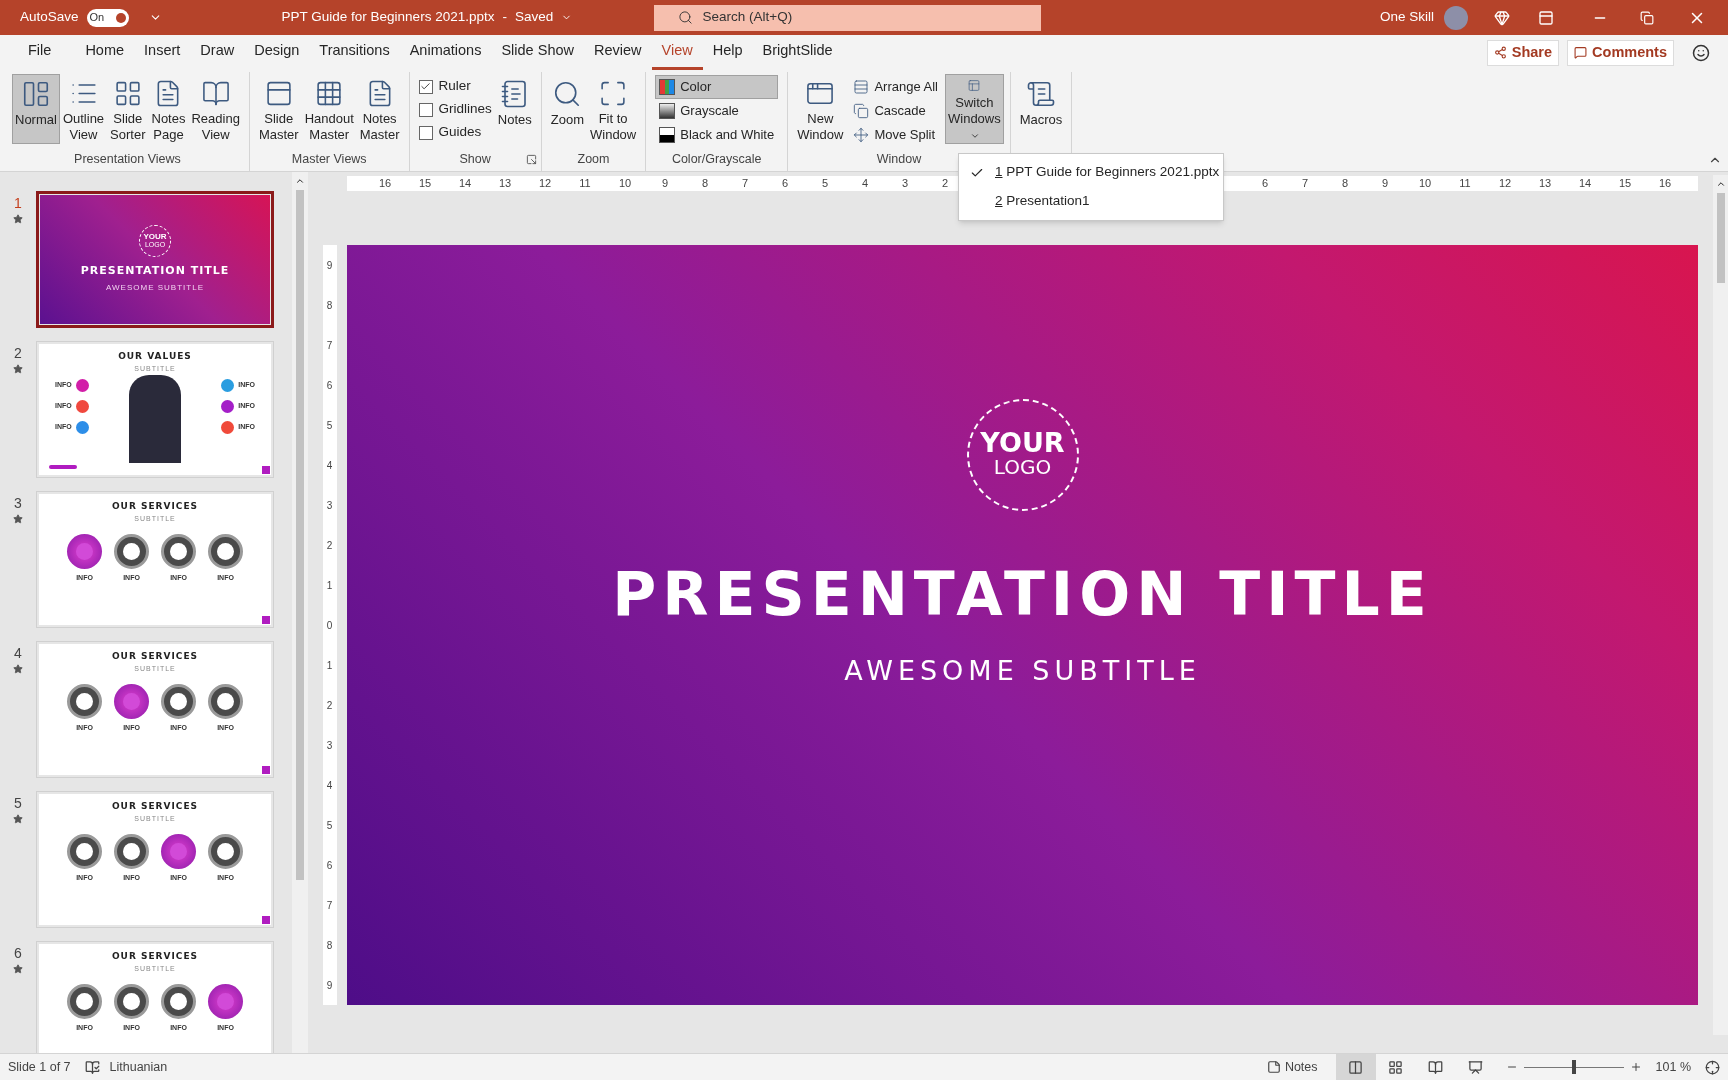 The width and height of the screenshot is (1728, 1080). I want to click on save-status: Saved, so click(534, 17).